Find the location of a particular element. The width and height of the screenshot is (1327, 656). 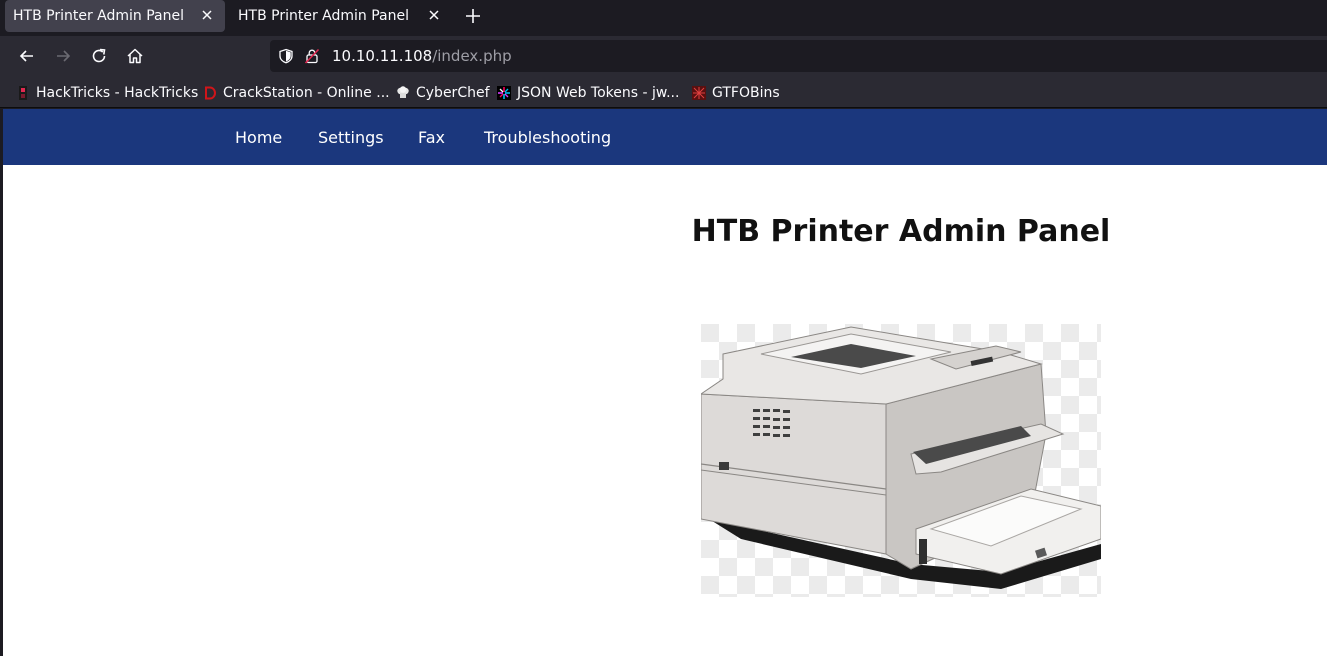

url-bar: 10.10.11.108/index.php is located at coordinates (798, 56).